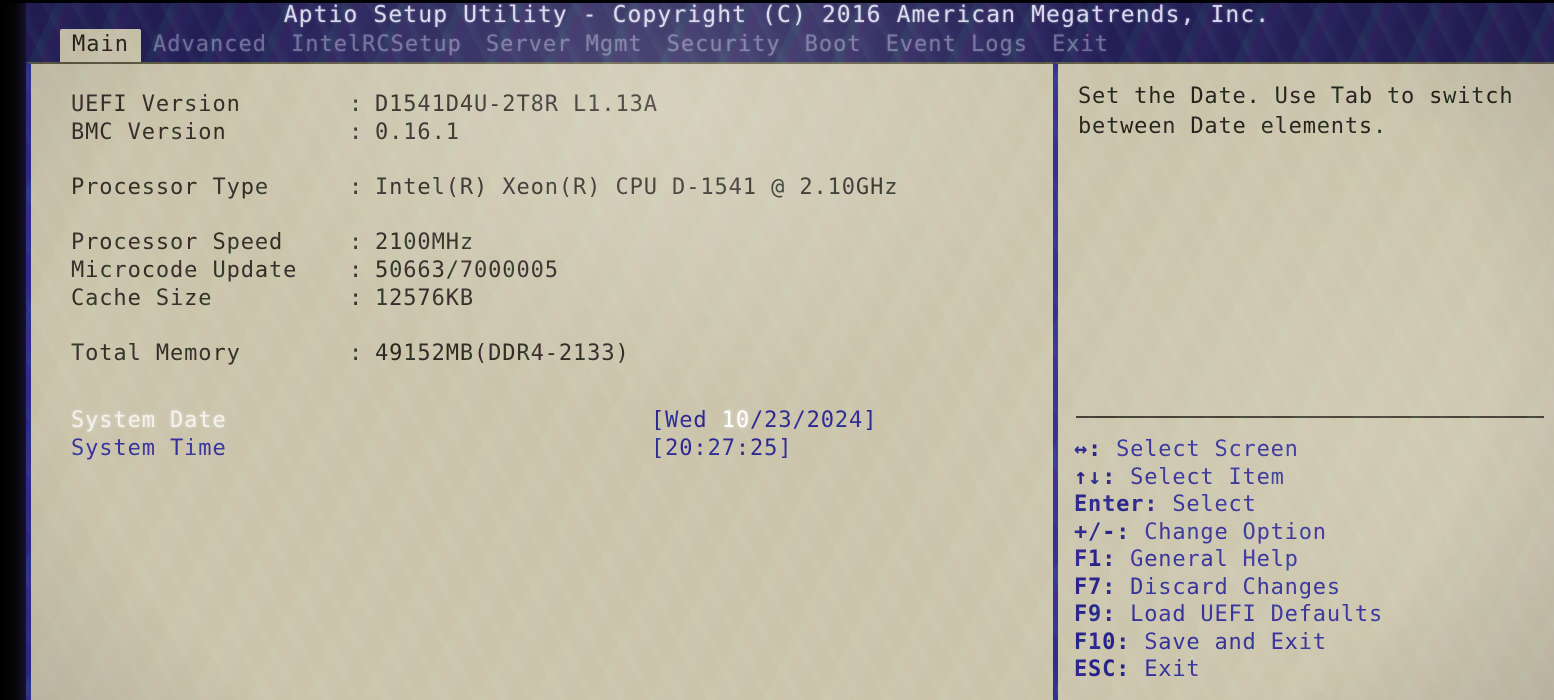 This screenshot has height=700, width=1554. I want to click on info-label: Processor Type, so click(170, 187).